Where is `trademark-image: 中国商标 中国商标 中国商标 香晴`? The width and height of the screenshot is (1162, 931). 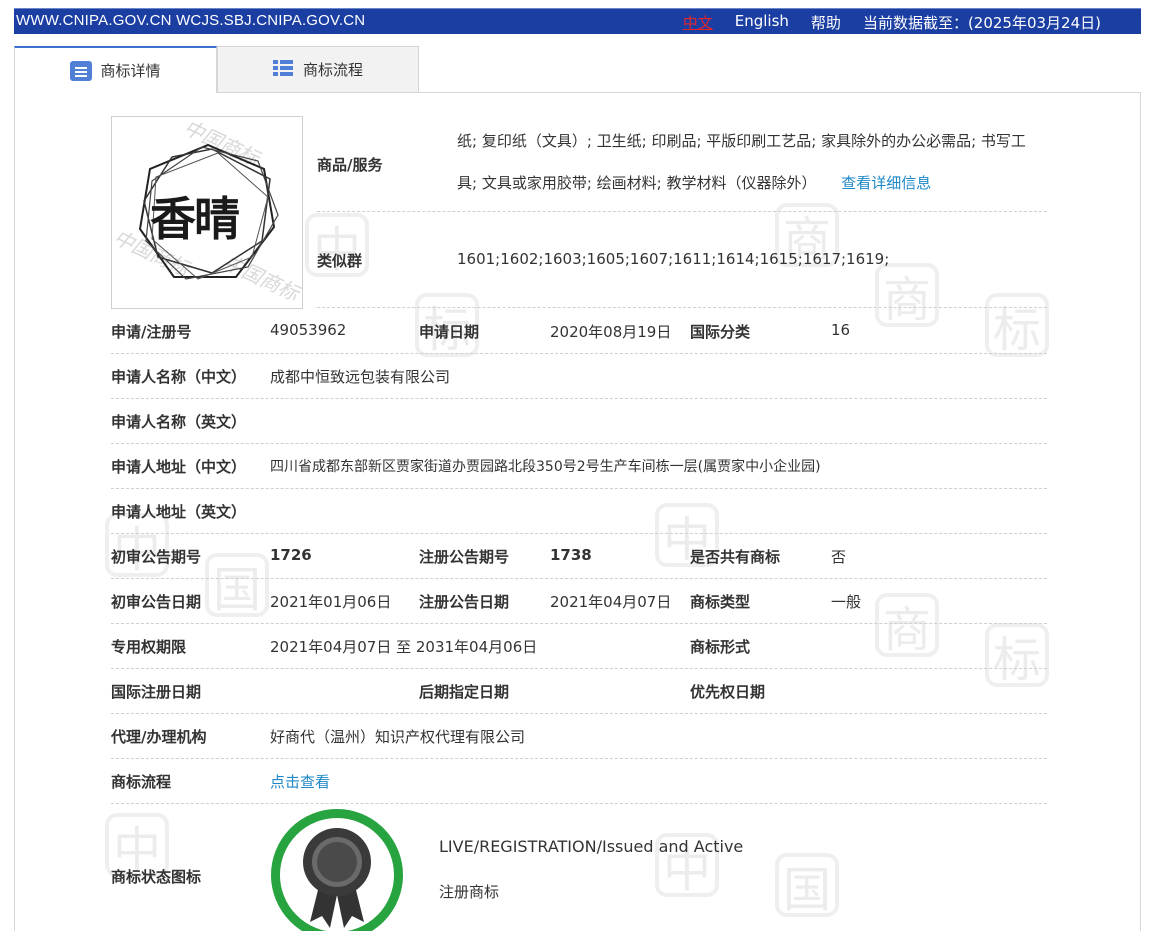 trademark-image: 中国商标 中国商标 中国商标 香晴 is located at coordinates (207, 212).